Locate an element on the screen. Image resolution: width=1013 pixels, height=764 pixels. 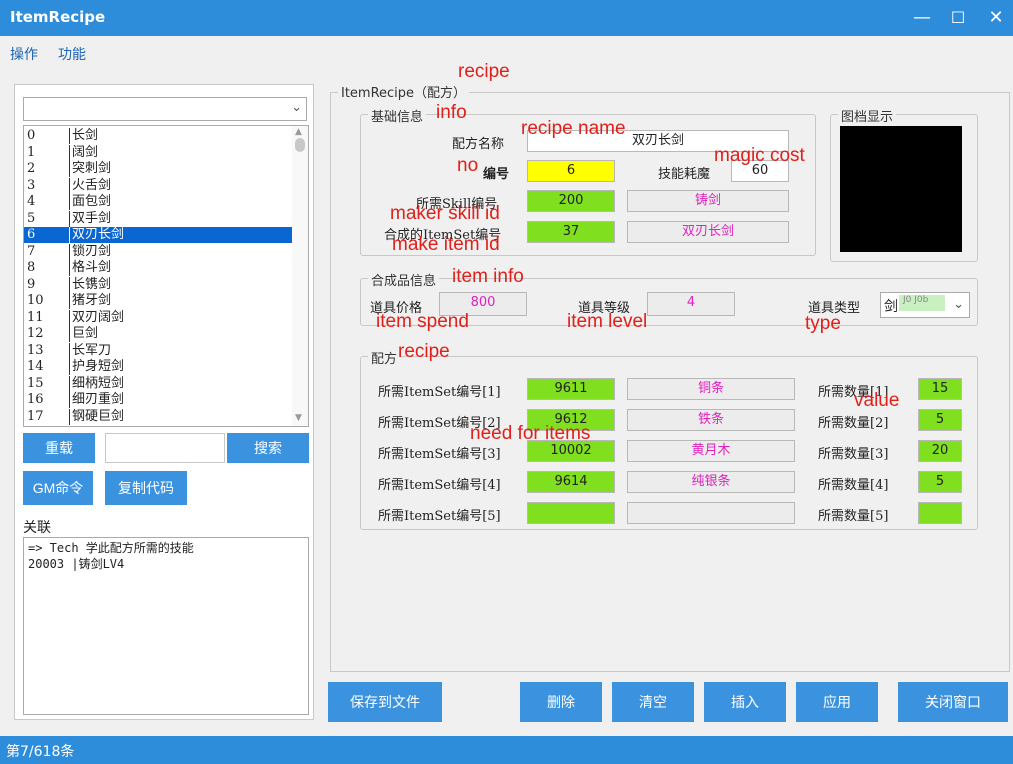
type-dropdown: J0 J0b 剑 ⌄ is located at coordinates (925, 305).